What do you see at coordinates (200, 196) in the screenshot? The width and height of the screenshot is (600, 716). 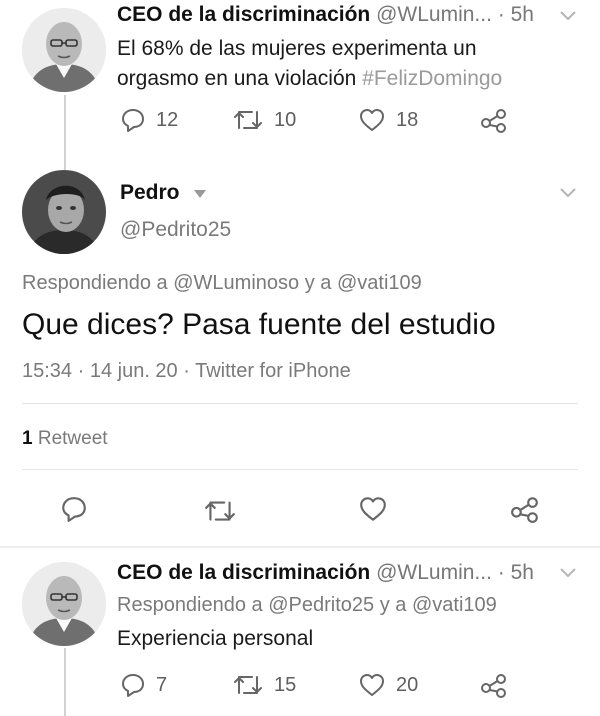 I see `dropdown-caret-icon` at bounding box center [200, 196].